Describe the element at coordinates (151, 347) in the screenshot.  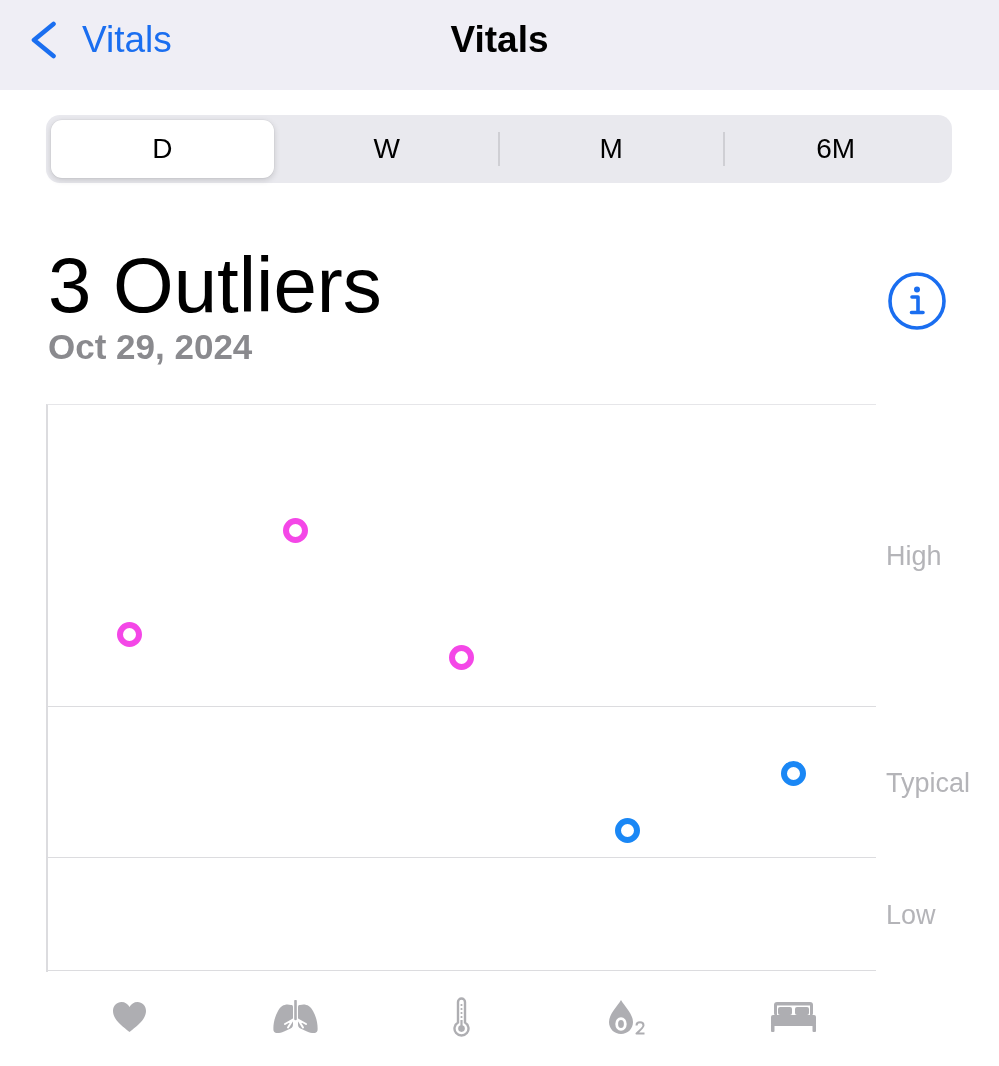
I see `date-label: Oct 29, 2024` at that location.